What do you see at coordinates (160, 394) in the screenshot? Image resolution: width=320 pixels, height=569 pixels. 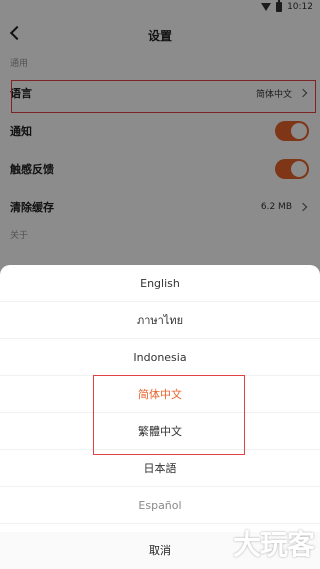 I see `language-option-simplified-chinese: 简体中文` at bounding box center [160, 394].